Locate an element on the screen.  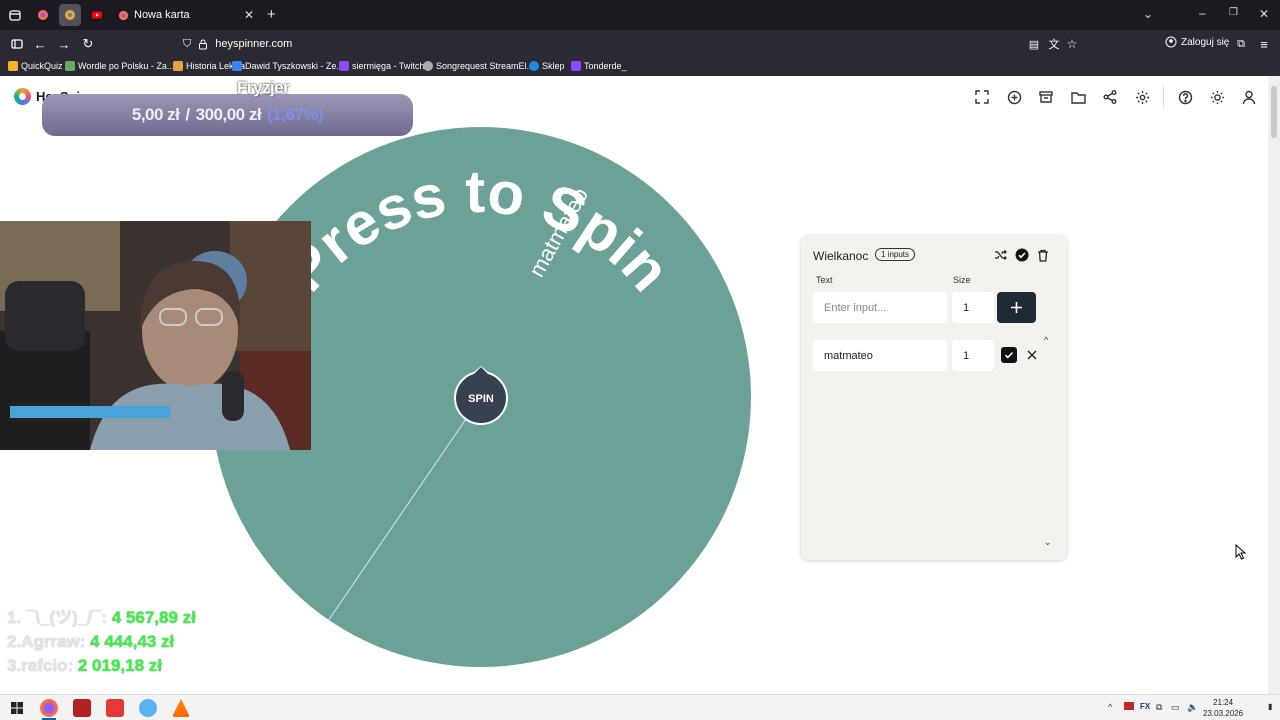
heyspinner-pinned-tab-icon is located at coordinates (70, 15).